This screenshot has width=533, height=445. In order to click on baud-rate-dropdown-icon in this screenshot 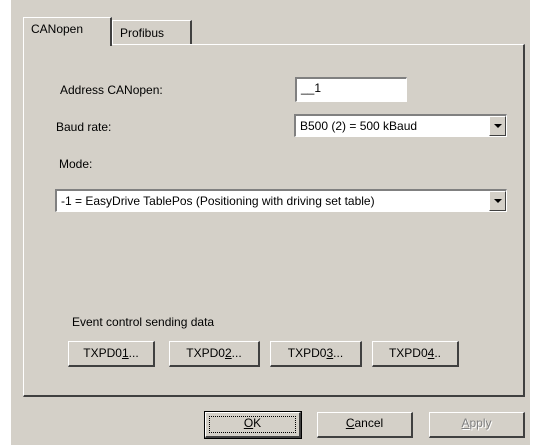, I will do `click(497, 126)`.